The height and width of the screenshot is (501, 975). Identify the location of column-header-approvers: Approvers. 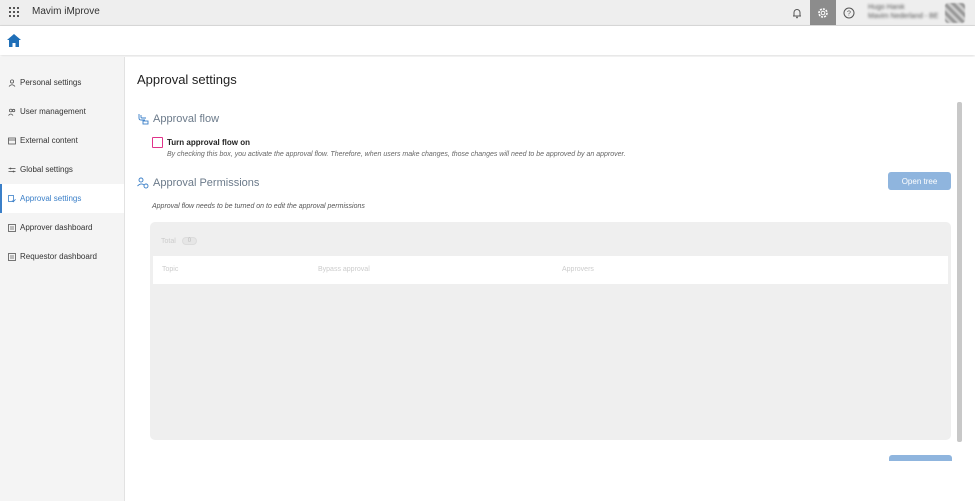
(578, 269).